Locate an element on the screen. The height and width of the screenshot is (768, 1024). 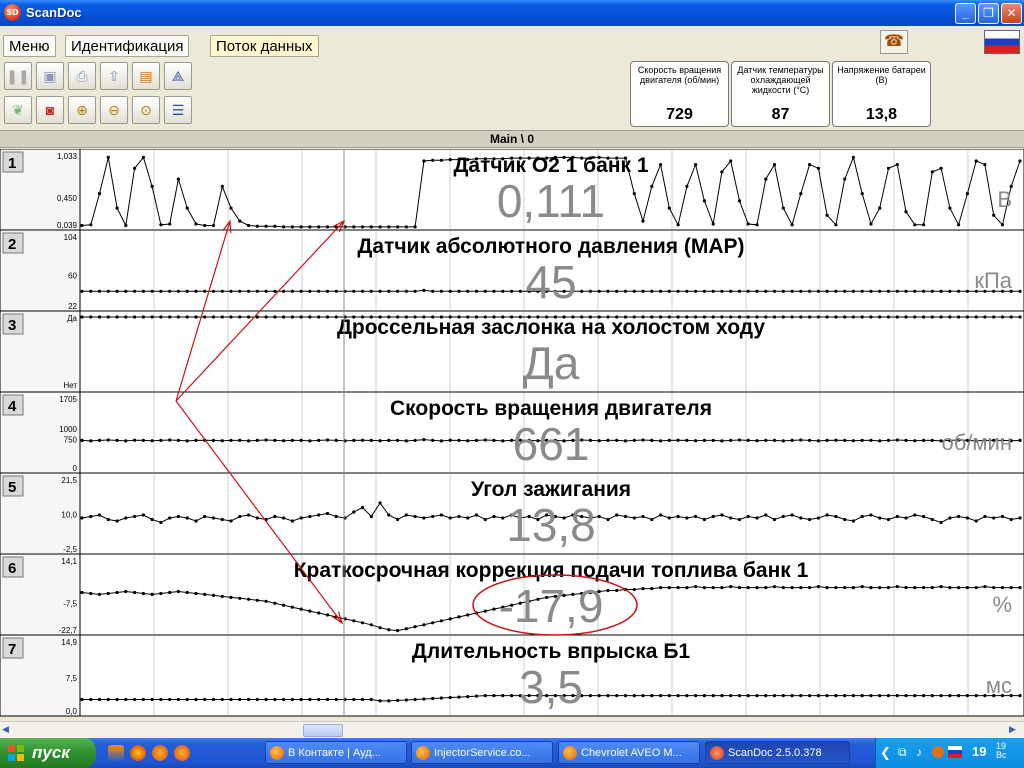
leaf-button: ❦ is located at coordinates (18, 110).